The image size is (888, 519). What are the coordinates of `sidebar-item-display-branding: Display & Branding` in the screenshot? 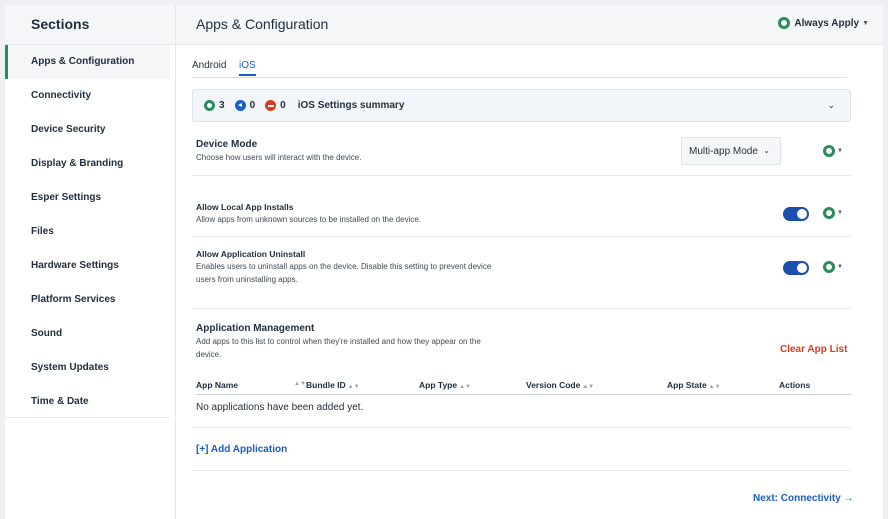 It's located at (87, 164).